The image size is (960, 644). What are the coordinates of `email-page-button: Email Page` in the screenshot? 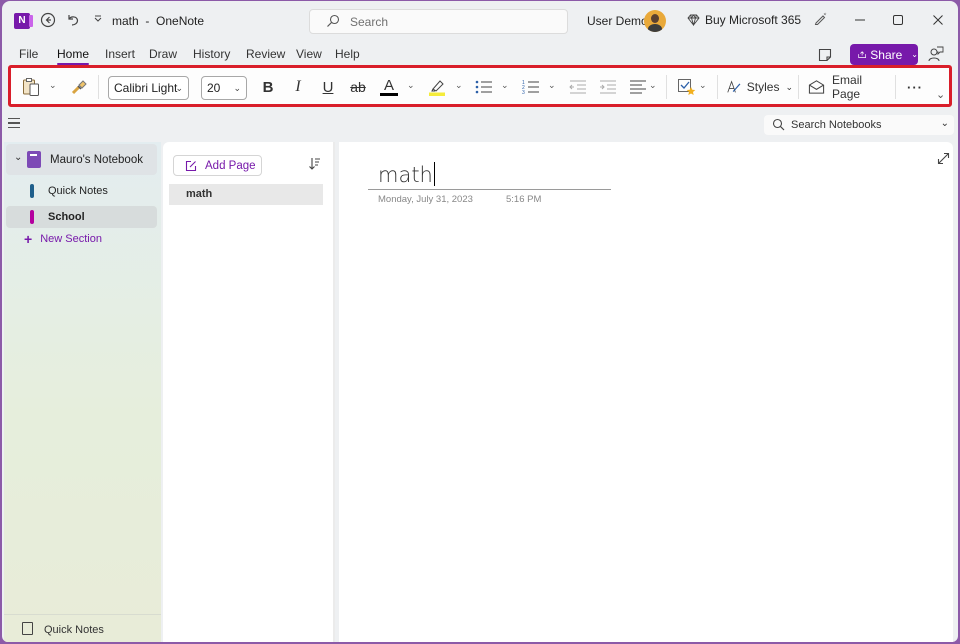 It's located at (849, 87).